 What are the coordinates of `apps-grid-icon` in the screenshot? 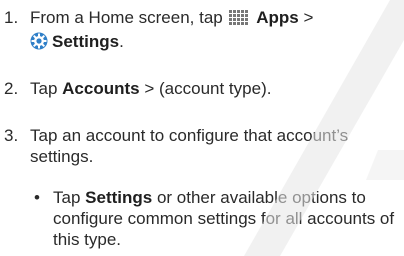 It's located at (239, 20).